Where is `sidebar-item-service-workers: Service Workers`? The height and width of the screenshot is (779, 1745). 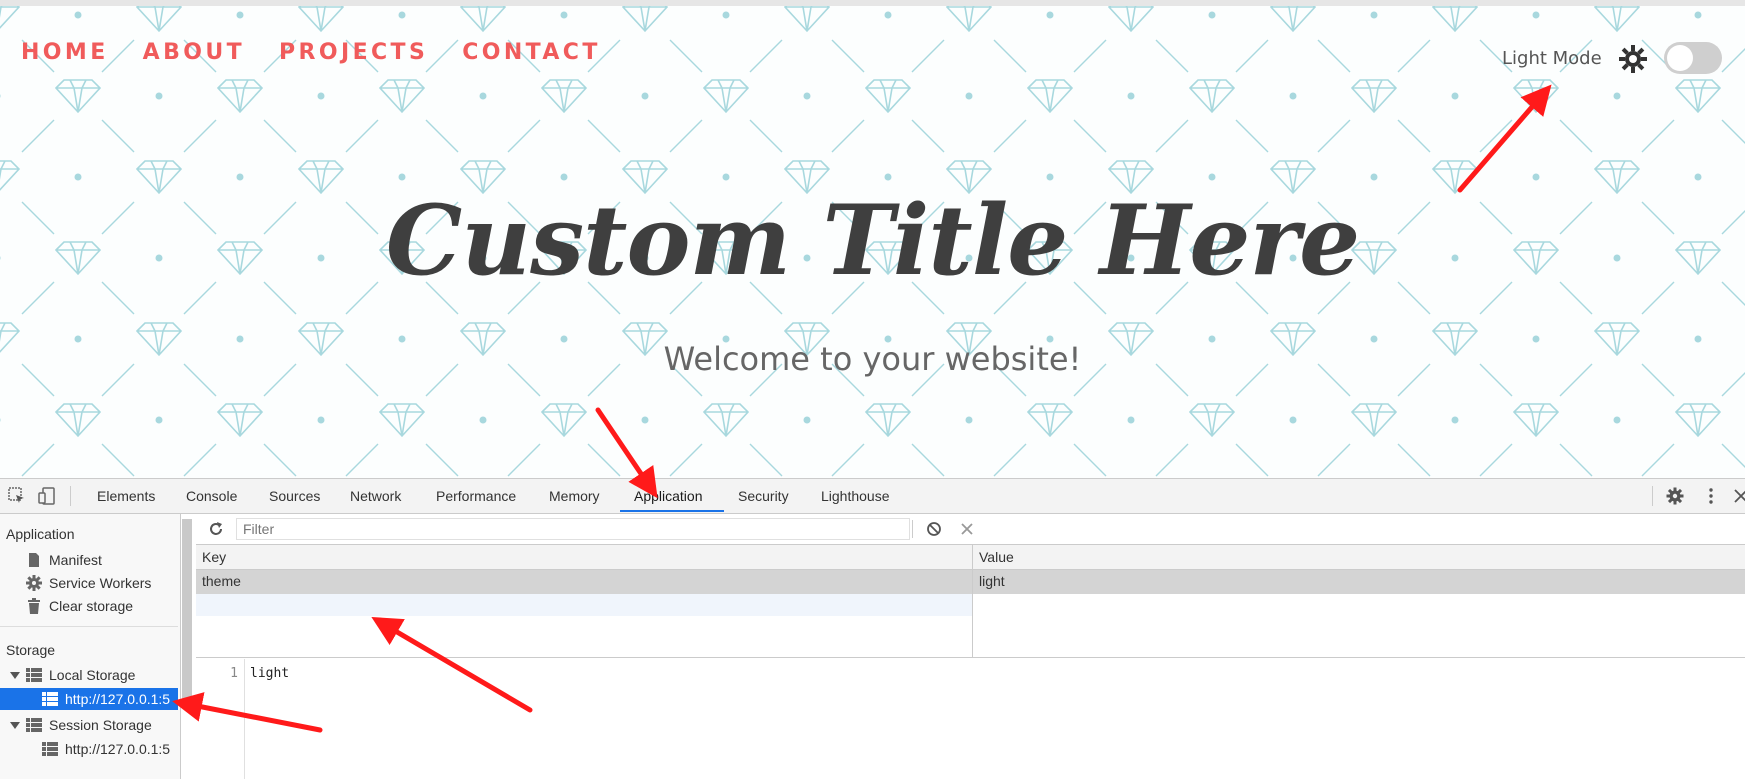
sidebar-item-service-workers: Service Workers is located at coordinates (100, 583).